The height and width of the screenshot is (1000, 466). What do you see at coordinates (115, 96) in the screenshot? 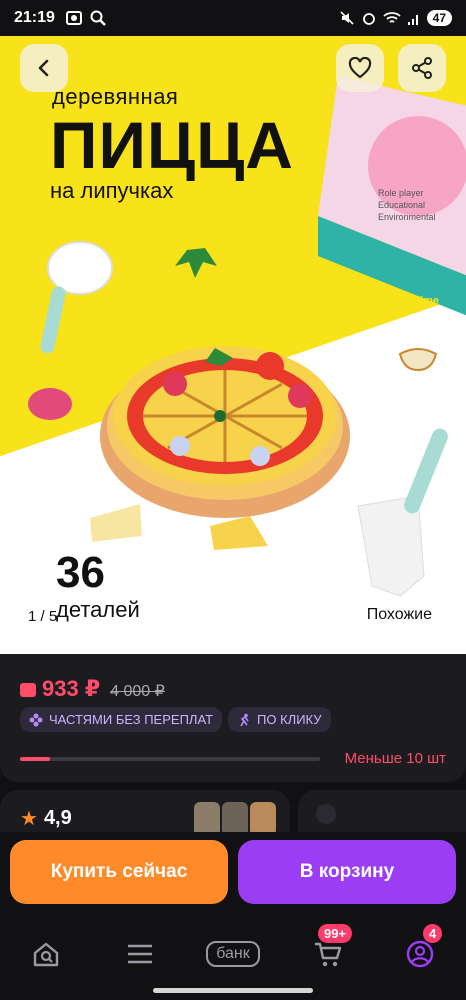
I see `hero-caption-top: деревянная` at bounding box center [115, 96].